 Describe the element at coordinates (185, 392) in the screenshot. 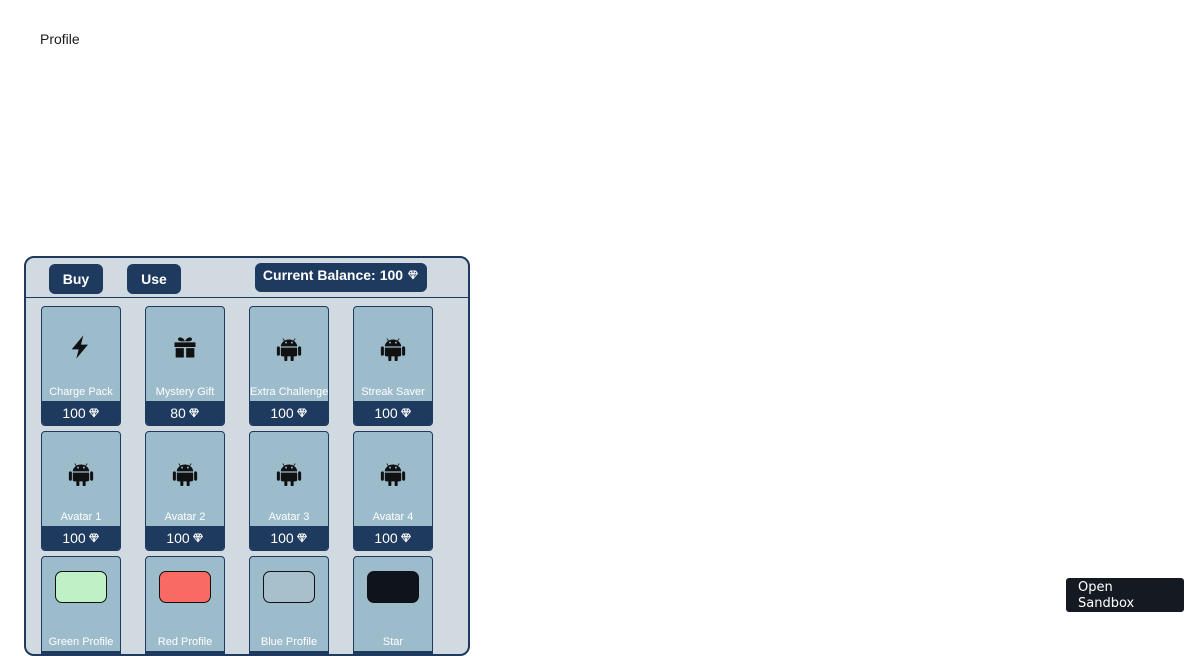

I see `item-name: Mystery Gift` at that location.